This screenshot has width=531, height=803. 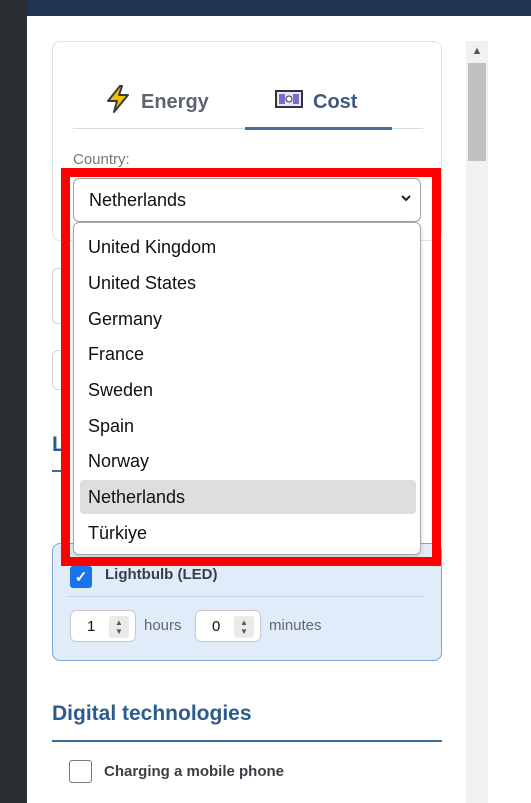 What do you see at coordinates (13, 401) in the screenshot?
I see `left-edge-strip` at bounding box center [13, 401].